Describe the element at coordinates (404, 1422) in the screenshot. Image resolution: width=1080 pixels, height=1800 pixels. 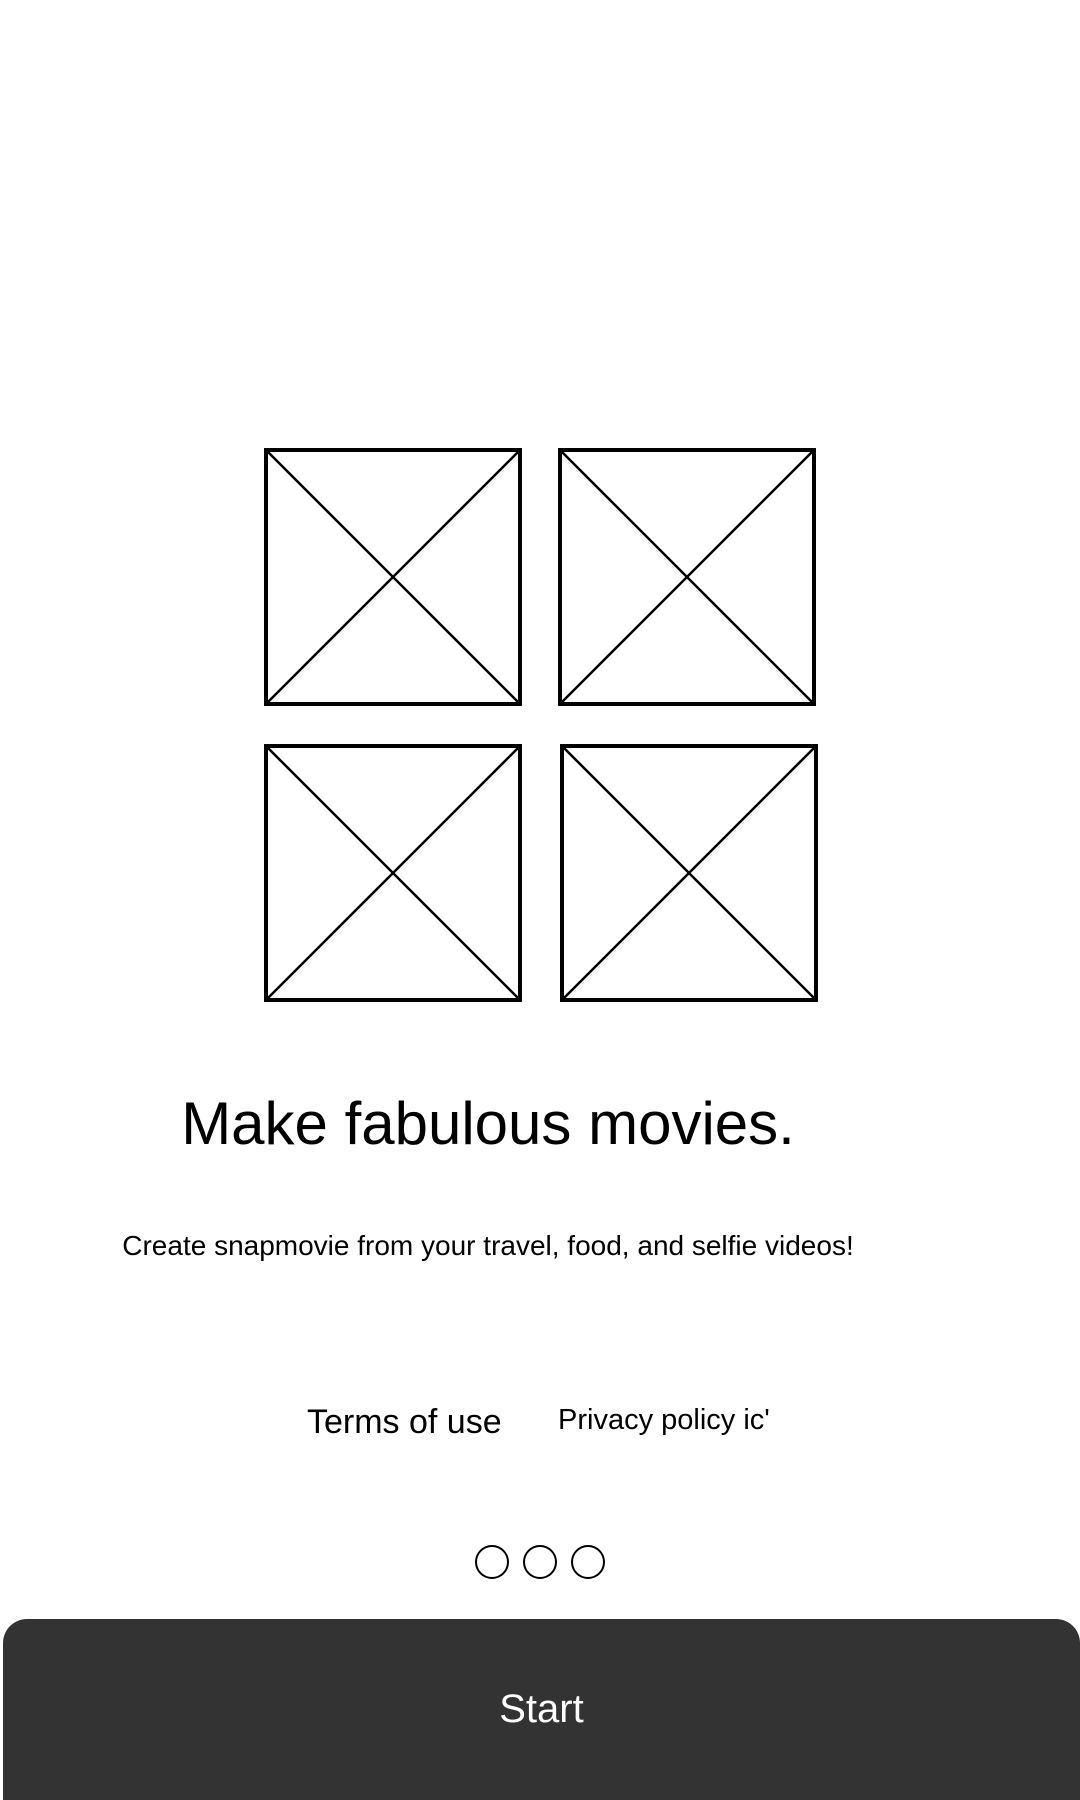
I see `terms-of-use-link: Terms of use` at that location.